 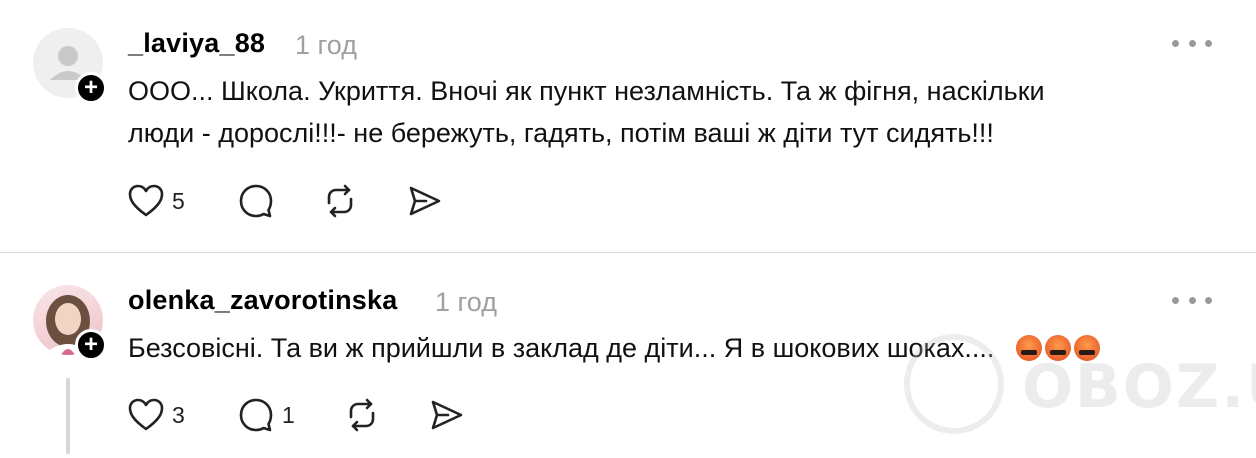 What do you see at coordinates (1139, 387) in the screenshot?
I see `watermark-text: OBOZ.UA` at bounding box center [1139, 387].